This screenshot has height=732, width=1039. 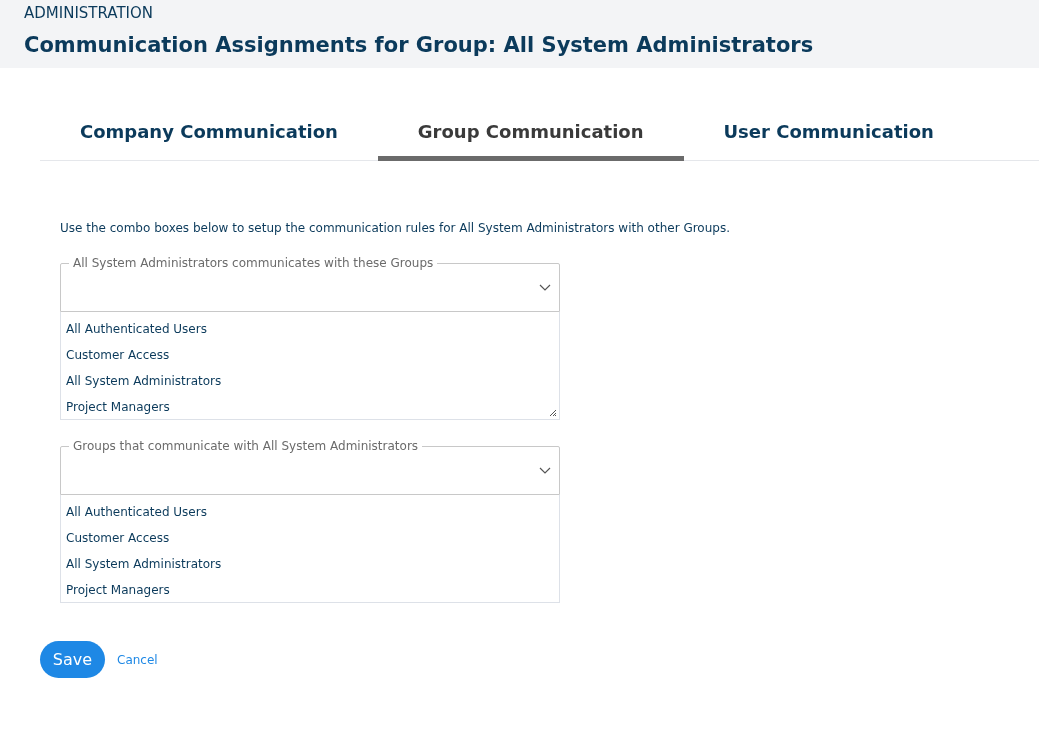 What do you see at coordinates (209, 133) in the screenshot?
I see `tab: Company Communication` at bounding box center [209, 133].